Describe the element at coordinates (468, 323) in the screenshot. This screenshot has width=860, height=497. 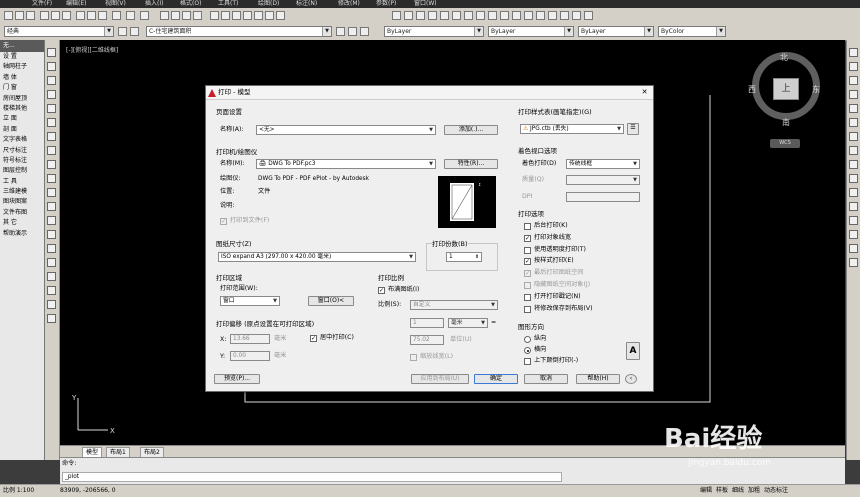
I see `scale-unit-select: 毫米 ▼` at that location.